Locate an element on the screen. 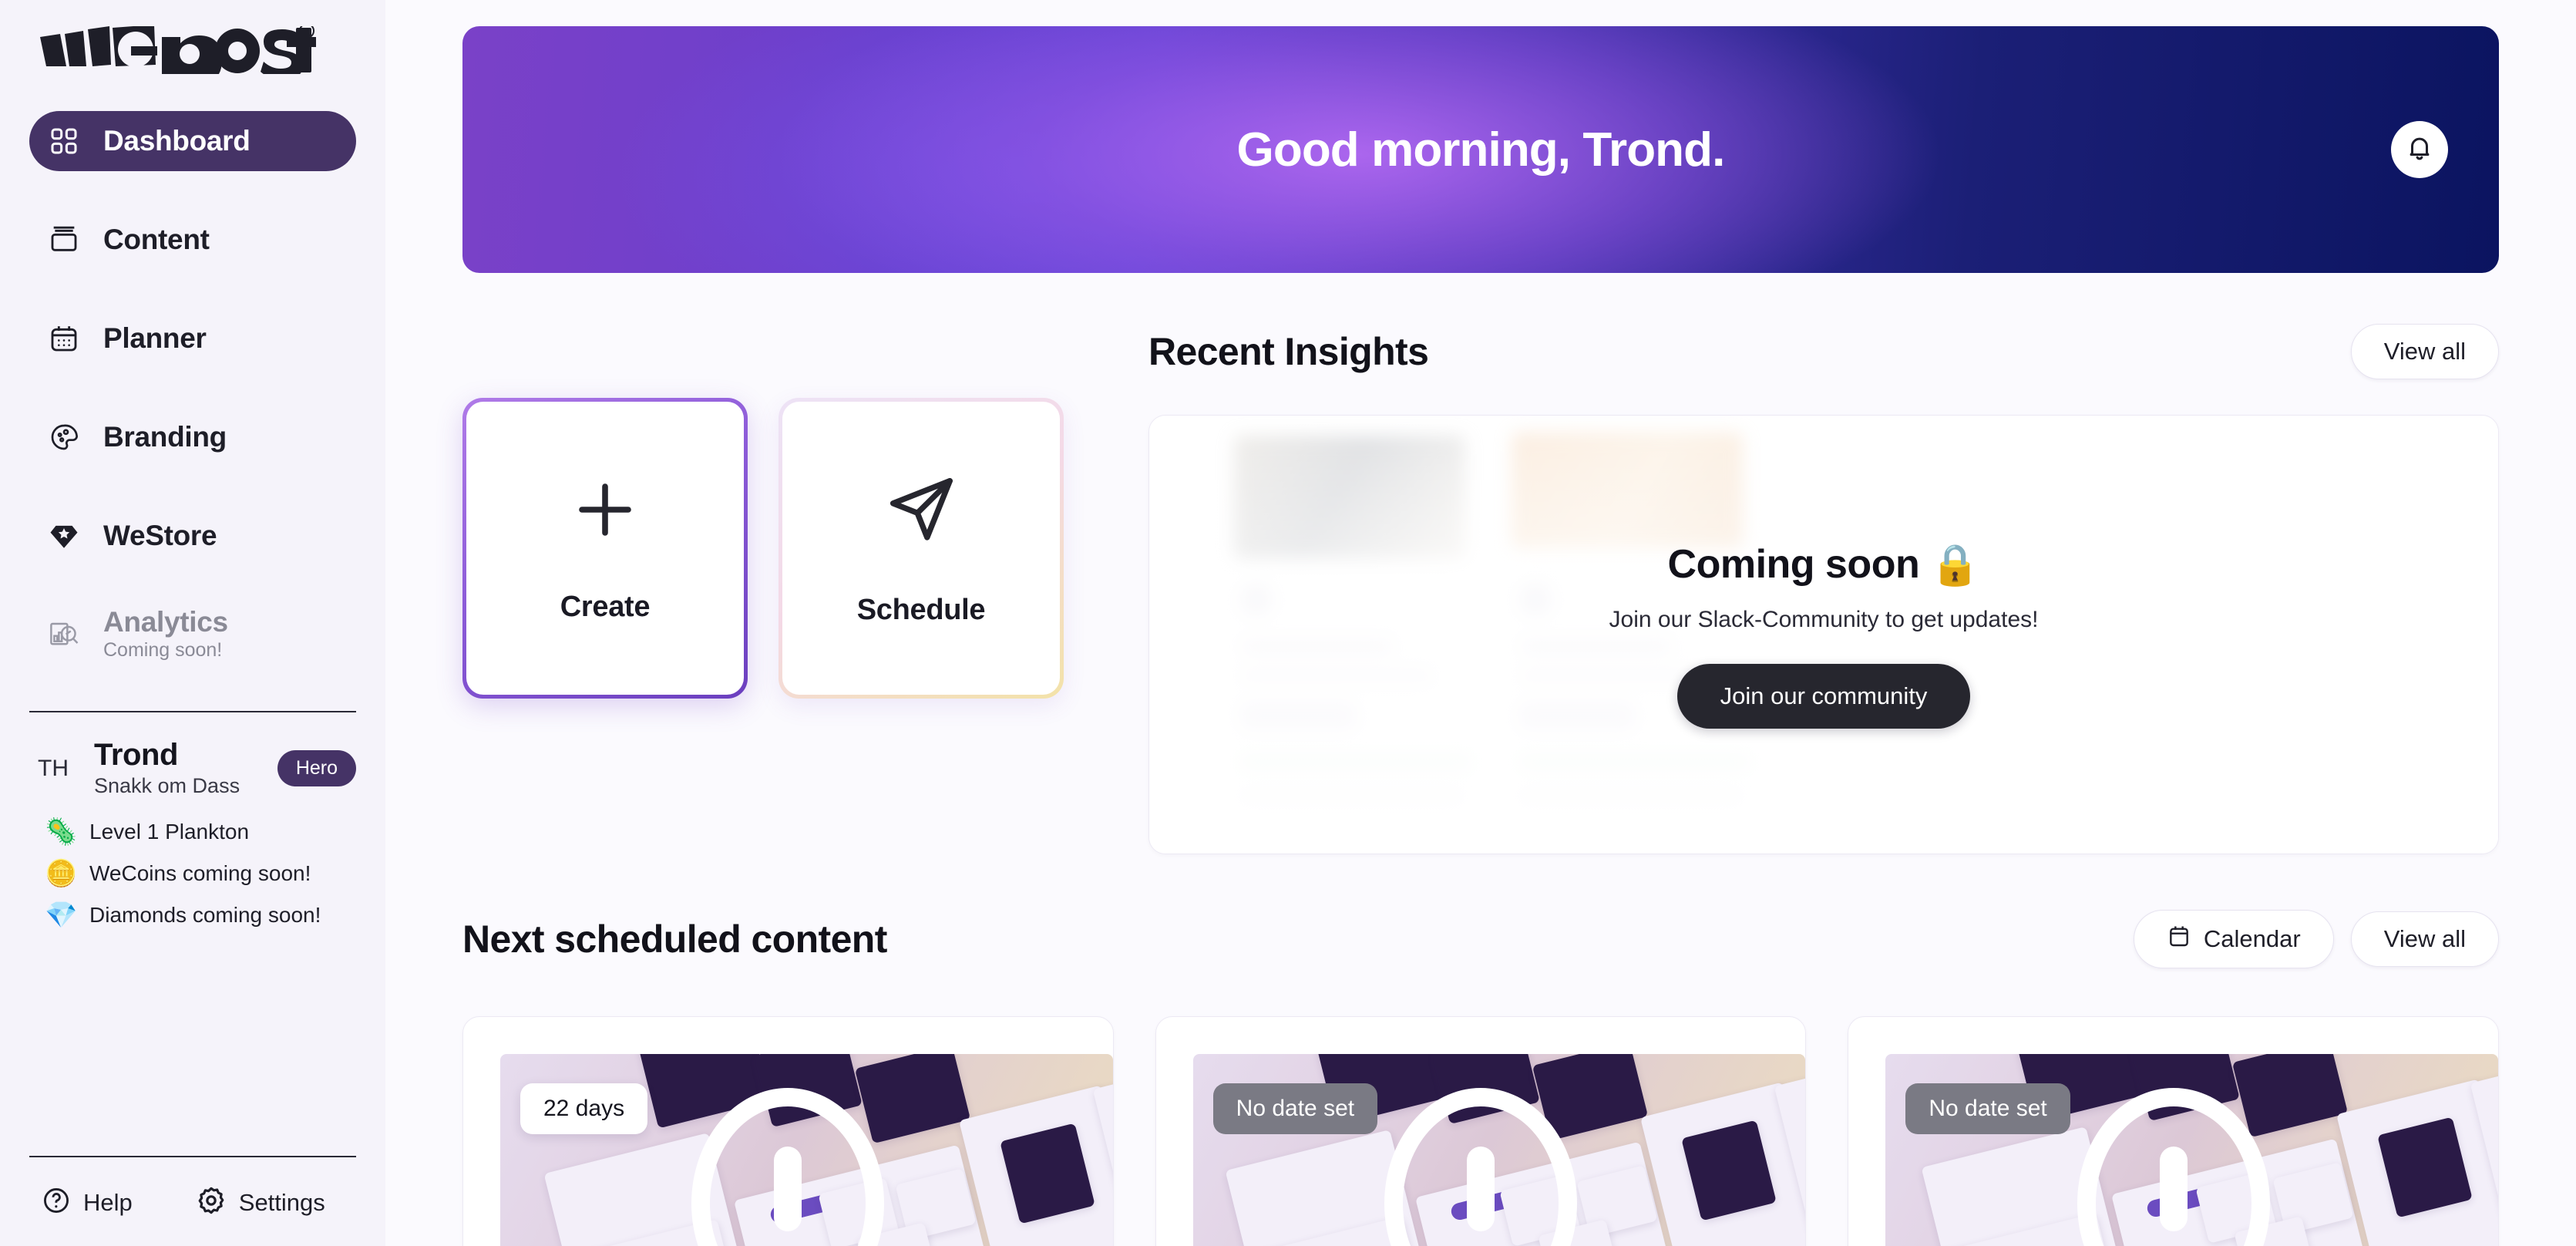 This screenshot has width=2576, height=1246. sidebar-footer: Help Settings is located at coordinates (192, 1201).